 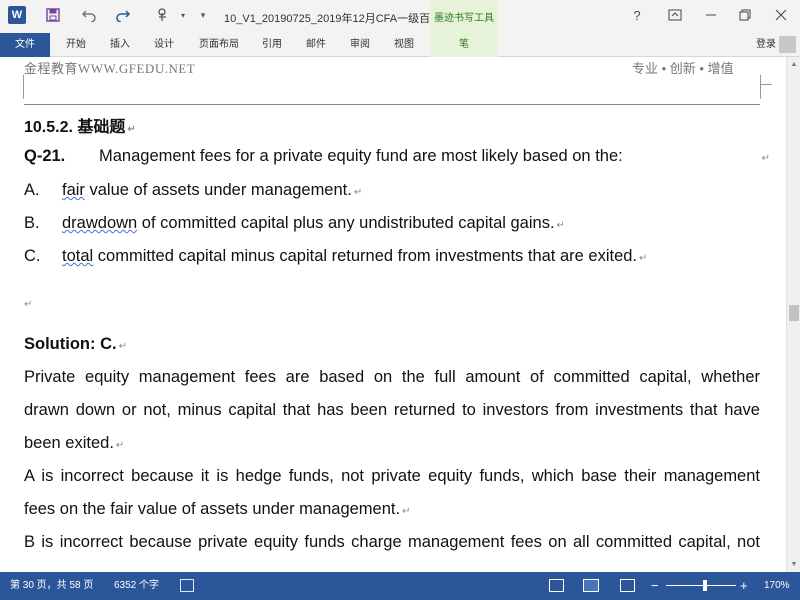 I want to click on zoom-level: 170%, so click(x=777, y=586).